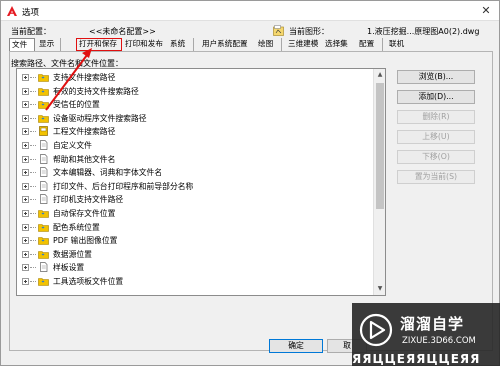 This screenshot has height=366, width=500. What do you see at coordinates (195, 213) in the screenshot?
I see `tree-item: 自动保存文件位置` at bounding box center [195, 213].